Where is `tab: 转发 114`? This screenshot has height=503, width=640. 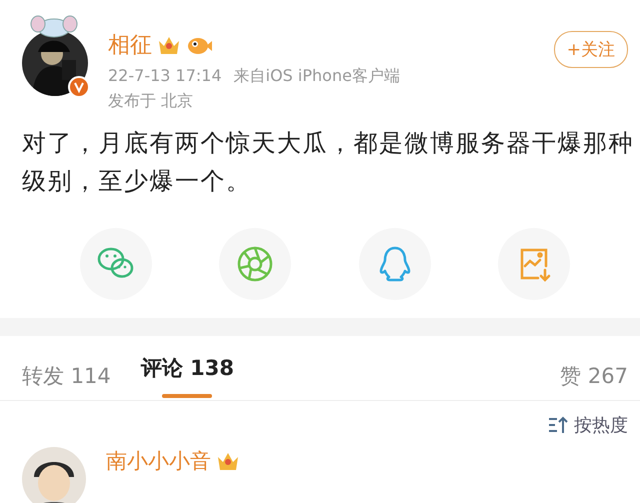 tab: 转发 114 is located at coordinates (66, 368).